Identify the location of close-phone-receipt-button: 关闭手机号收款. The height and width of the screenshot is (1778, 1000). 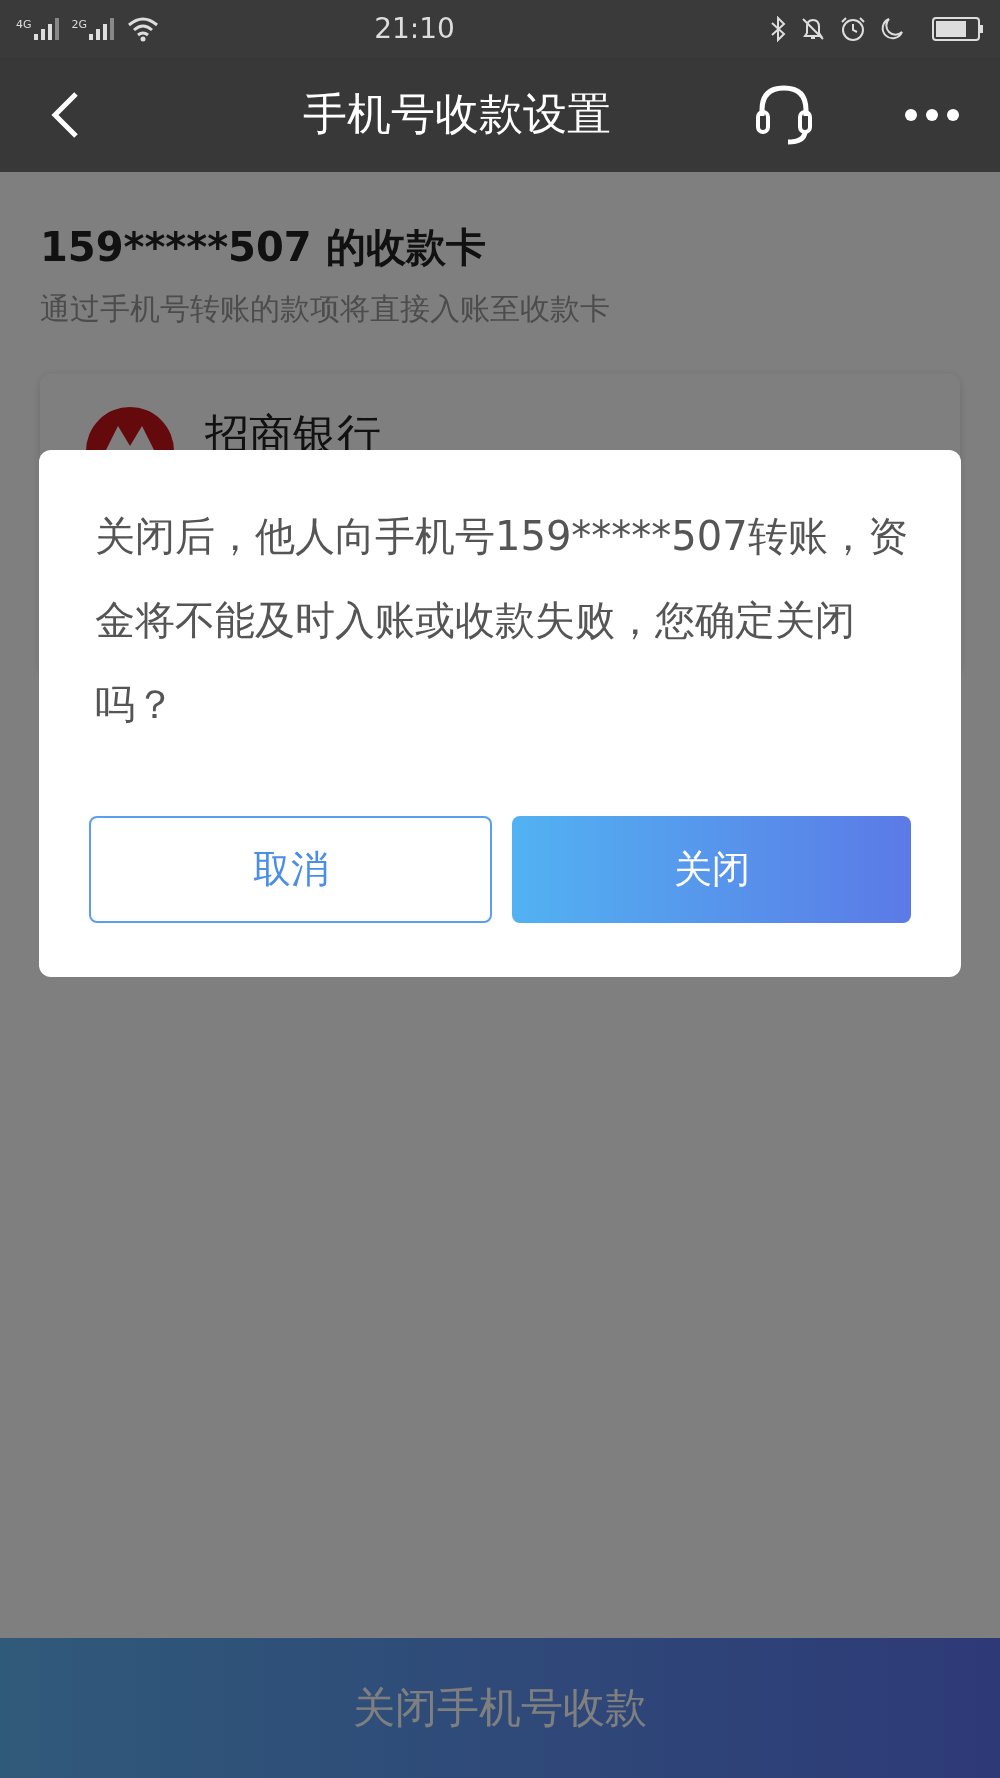
(500, 1708).